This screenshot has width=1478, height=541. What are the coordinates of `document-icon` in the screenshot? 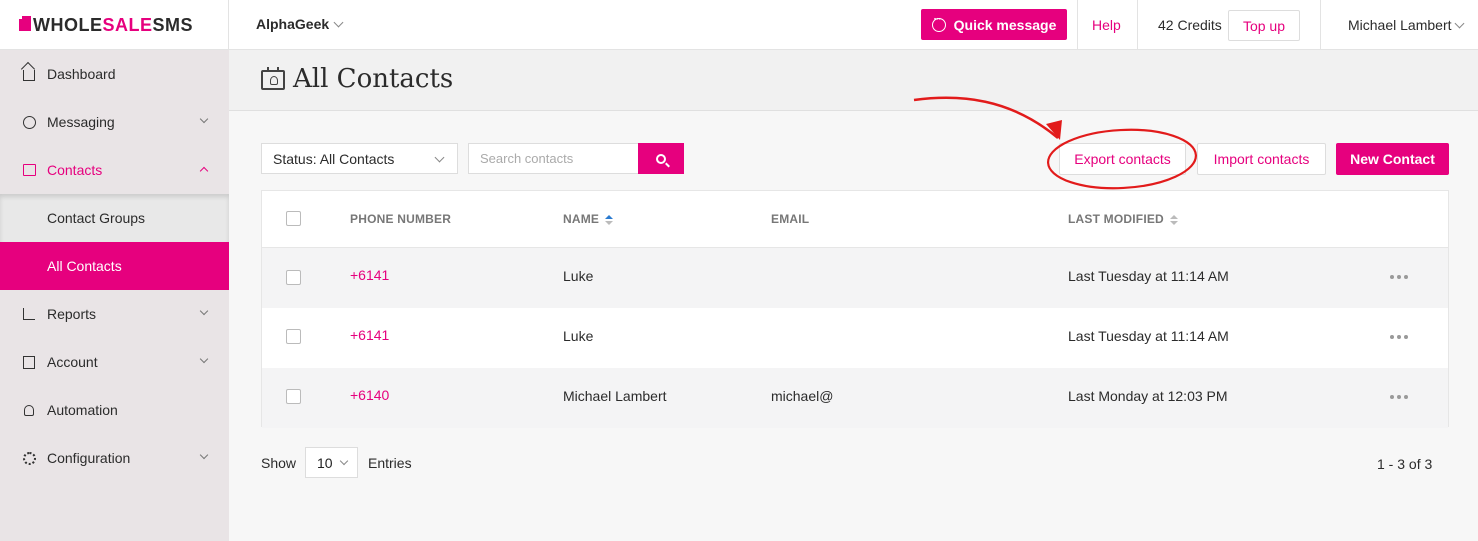 It's located at (29, 362).